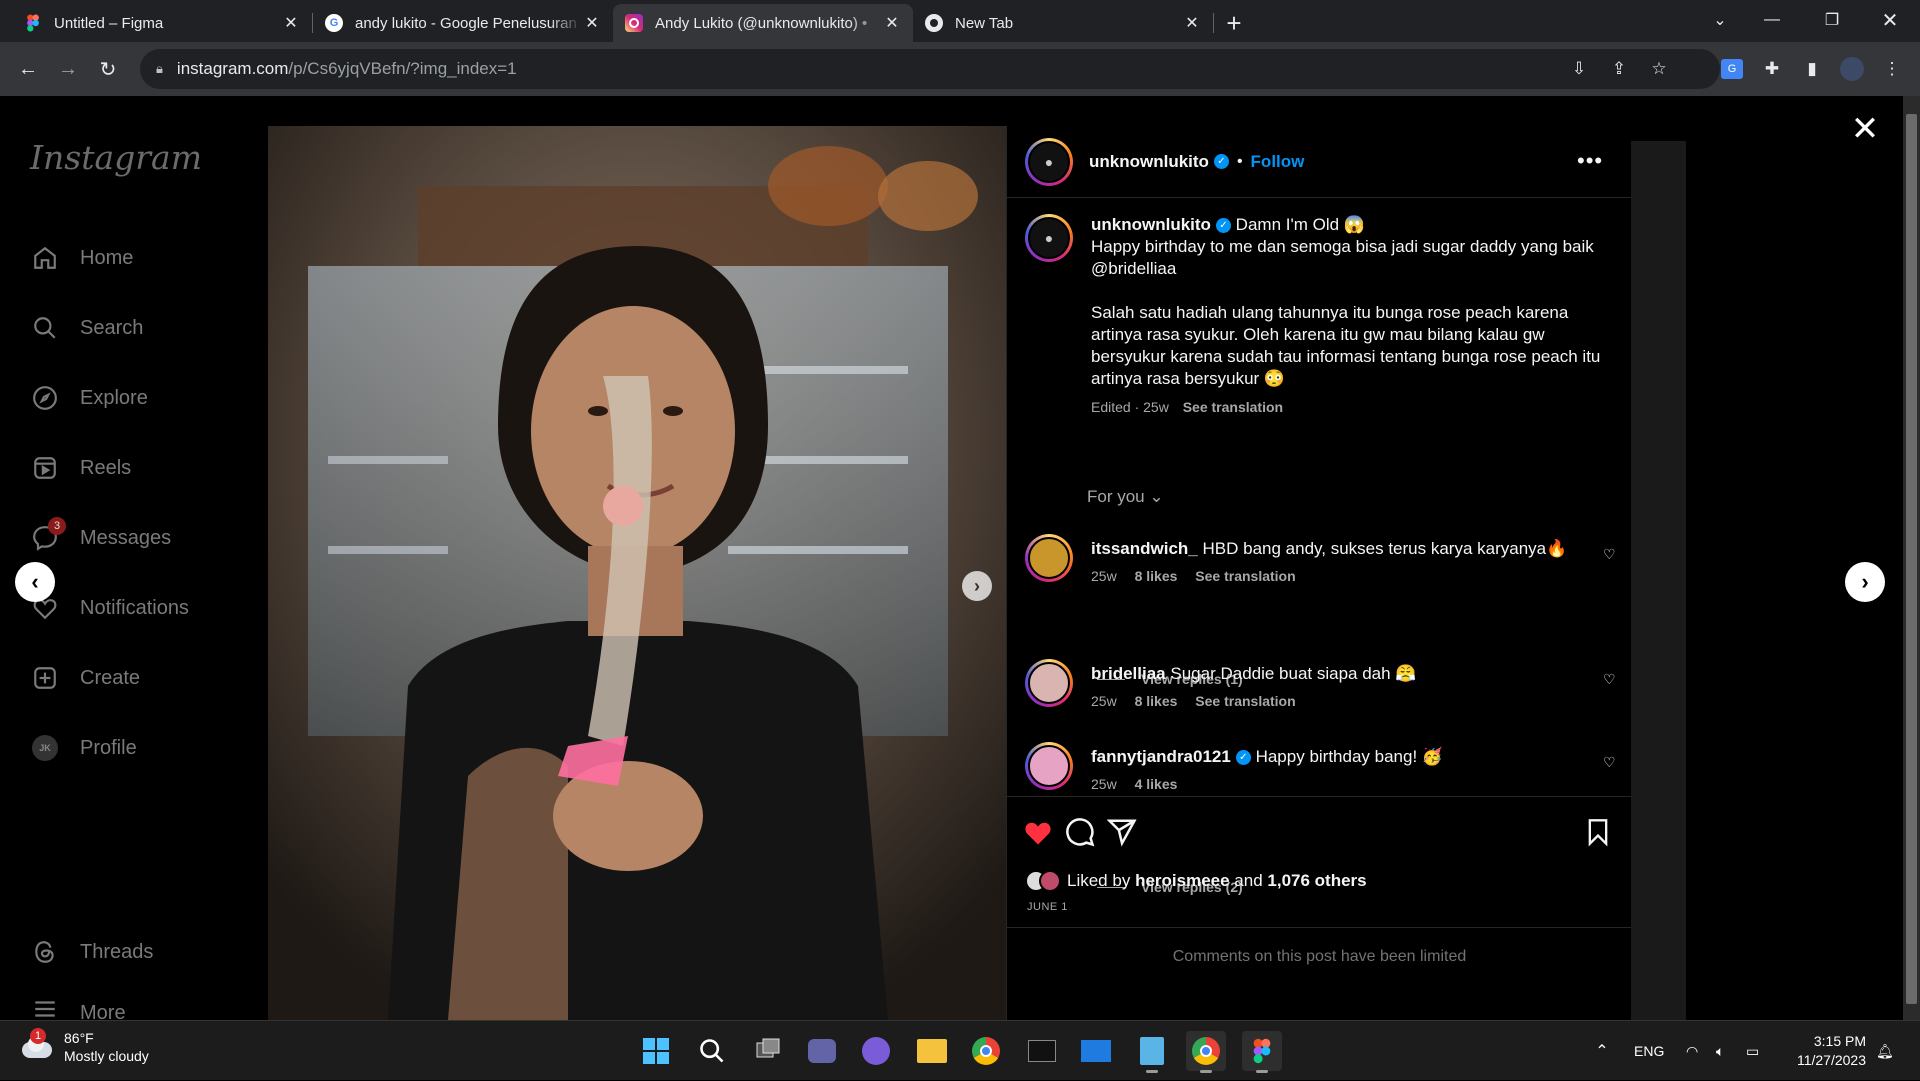 Image resolution: width=1920 pixels, height=1081 pixels. Describe the element at coordinates (1096, 1051) in the screenshot. I see `mail-icon` at that location.